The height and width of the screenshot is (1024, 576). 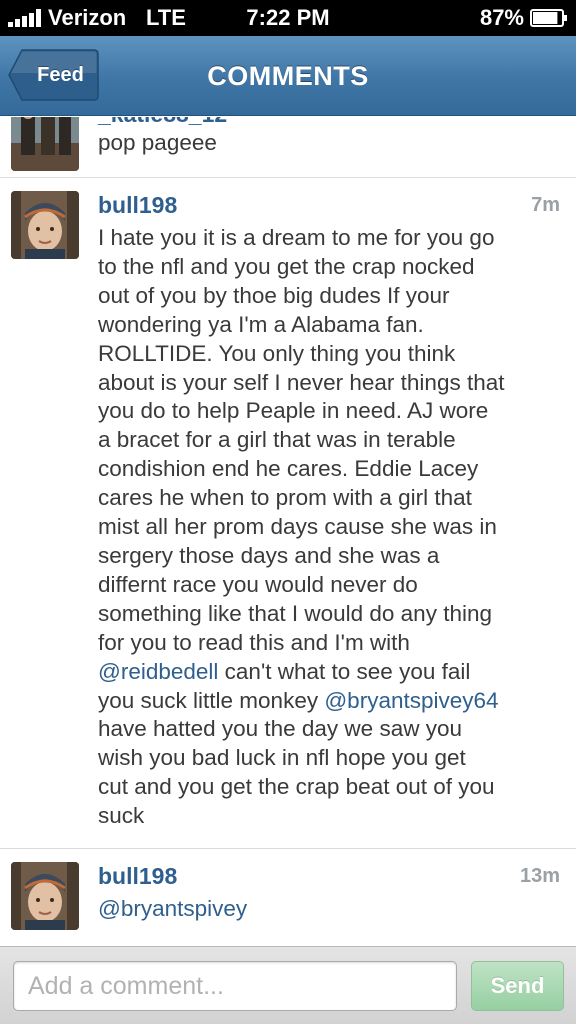 I want to click on comment-line: ROLLTIDE. You only thing you think, so click(x=277, y=353).